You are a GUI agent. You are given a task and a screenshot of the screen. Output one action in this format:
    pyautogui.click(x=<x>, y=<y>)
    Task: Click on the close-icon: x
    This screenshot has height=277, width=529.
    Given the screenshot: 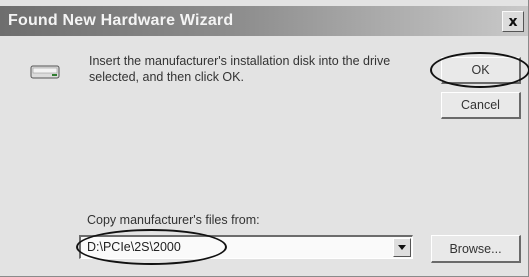 What is the action you would take?
    pyautogui.click(x=513, y=21)
    